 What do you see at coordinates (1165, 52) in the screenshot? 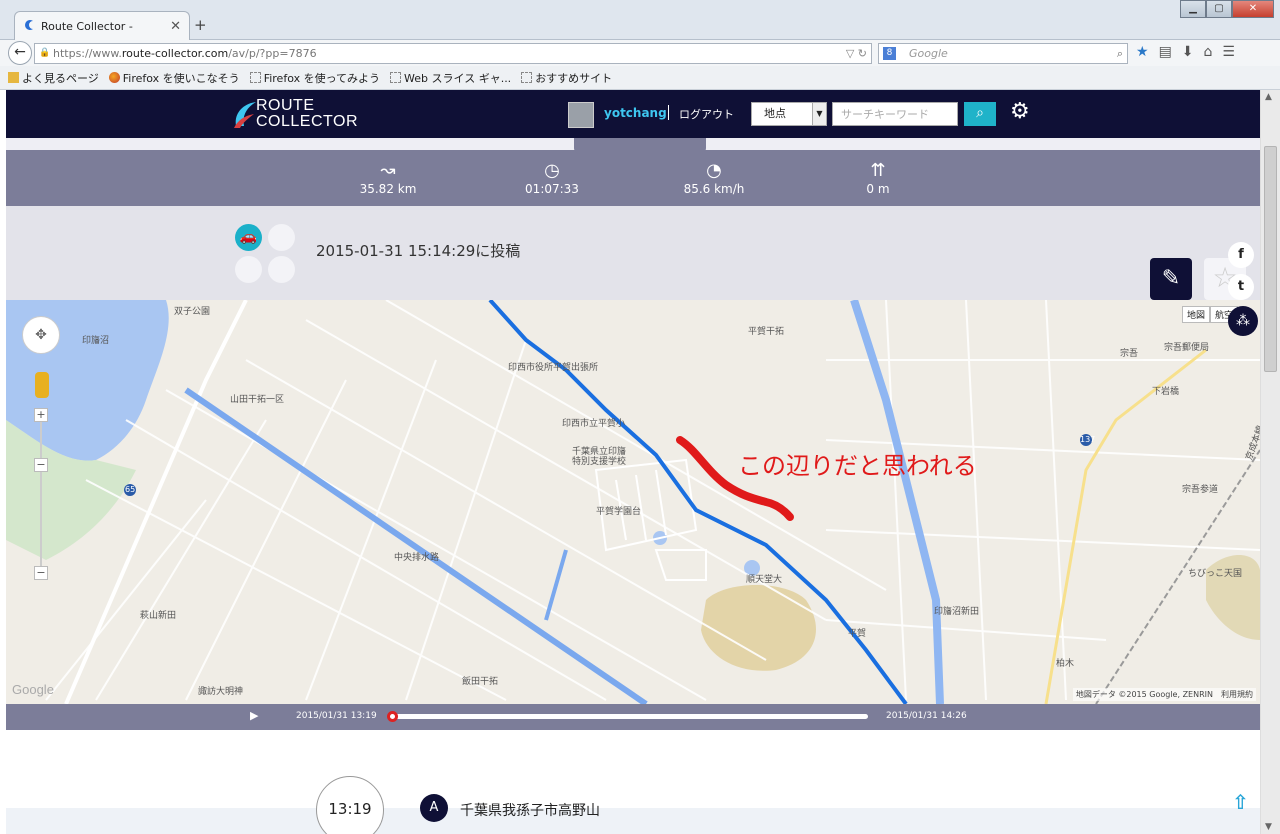
I see `bookmarks-list-icon: ▤` at bounding box center [1165, 52].